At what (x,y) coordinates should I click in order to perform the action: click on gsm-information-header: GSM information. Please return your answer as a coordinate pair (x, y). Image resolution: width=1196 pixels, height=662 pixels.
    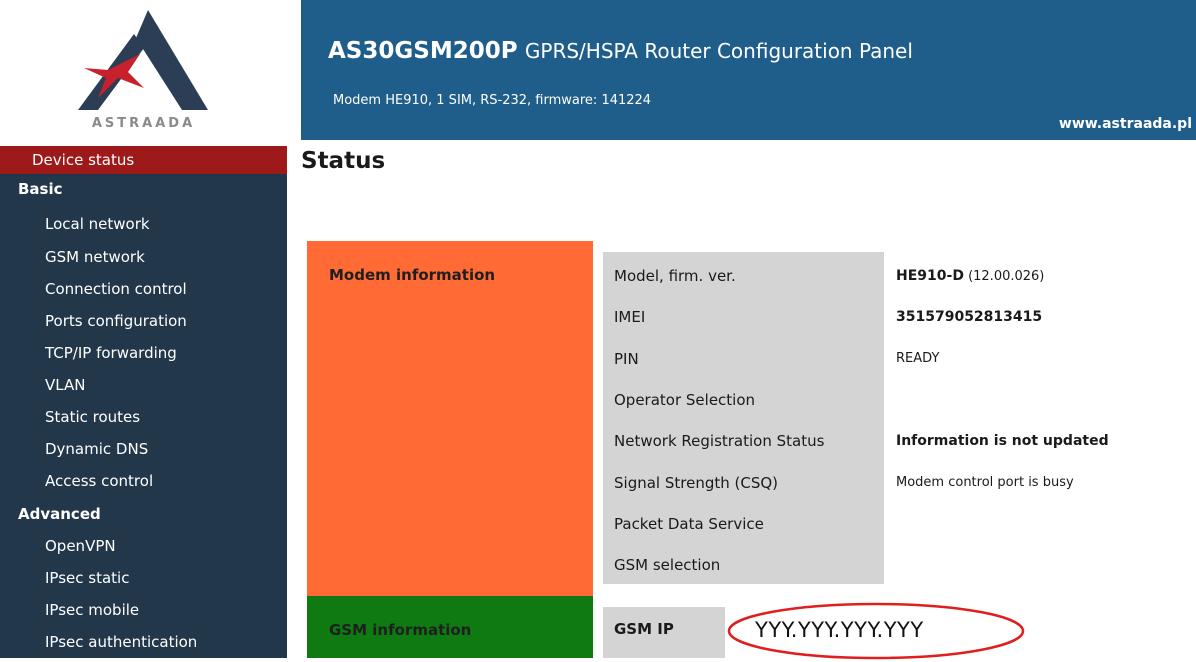
    Looking at the image, I should click on (450, 627).